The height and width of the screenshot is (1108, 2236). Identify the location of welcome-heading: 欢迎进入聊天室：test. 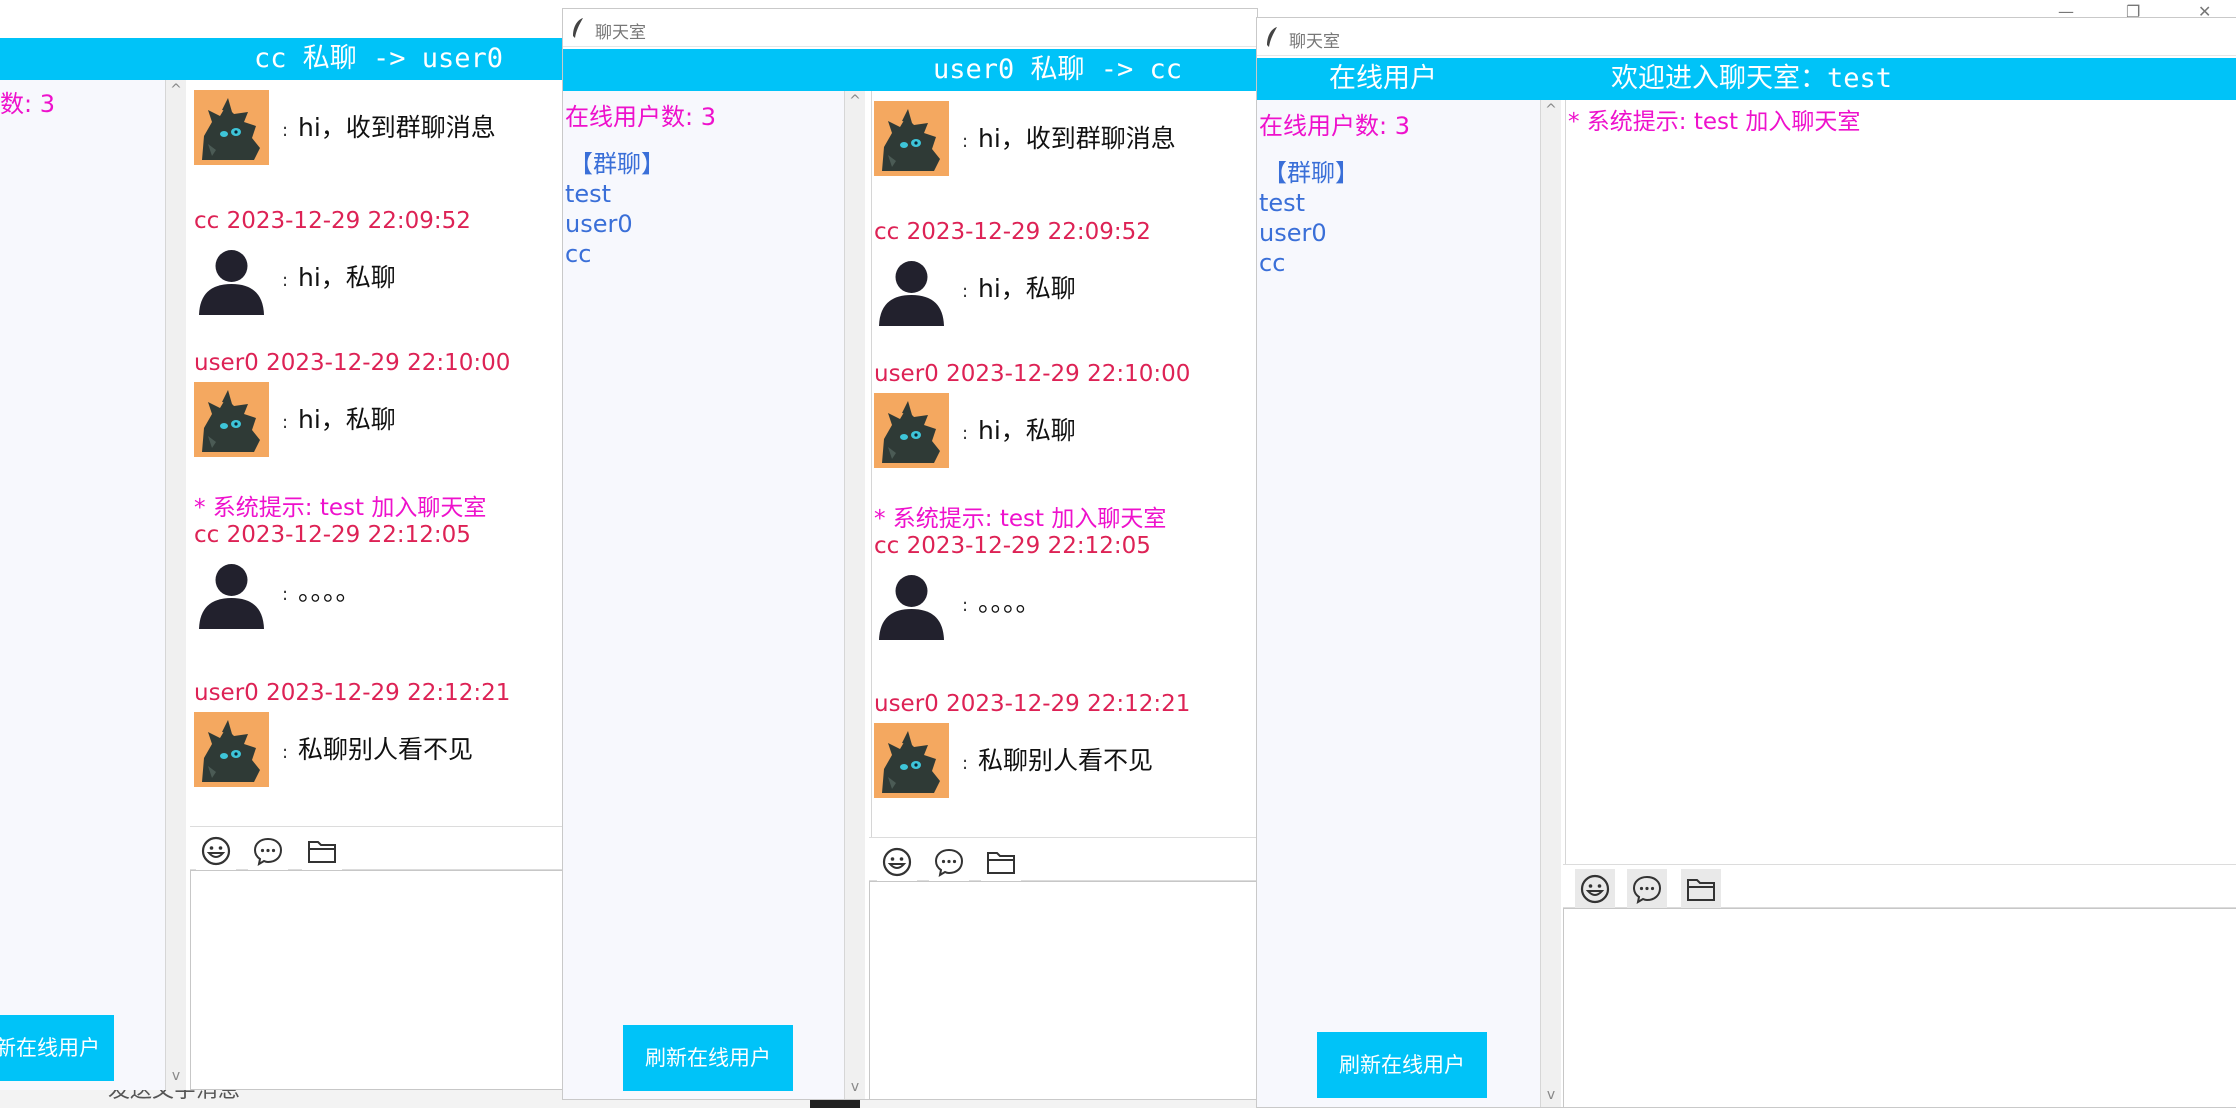
(1752, 78).